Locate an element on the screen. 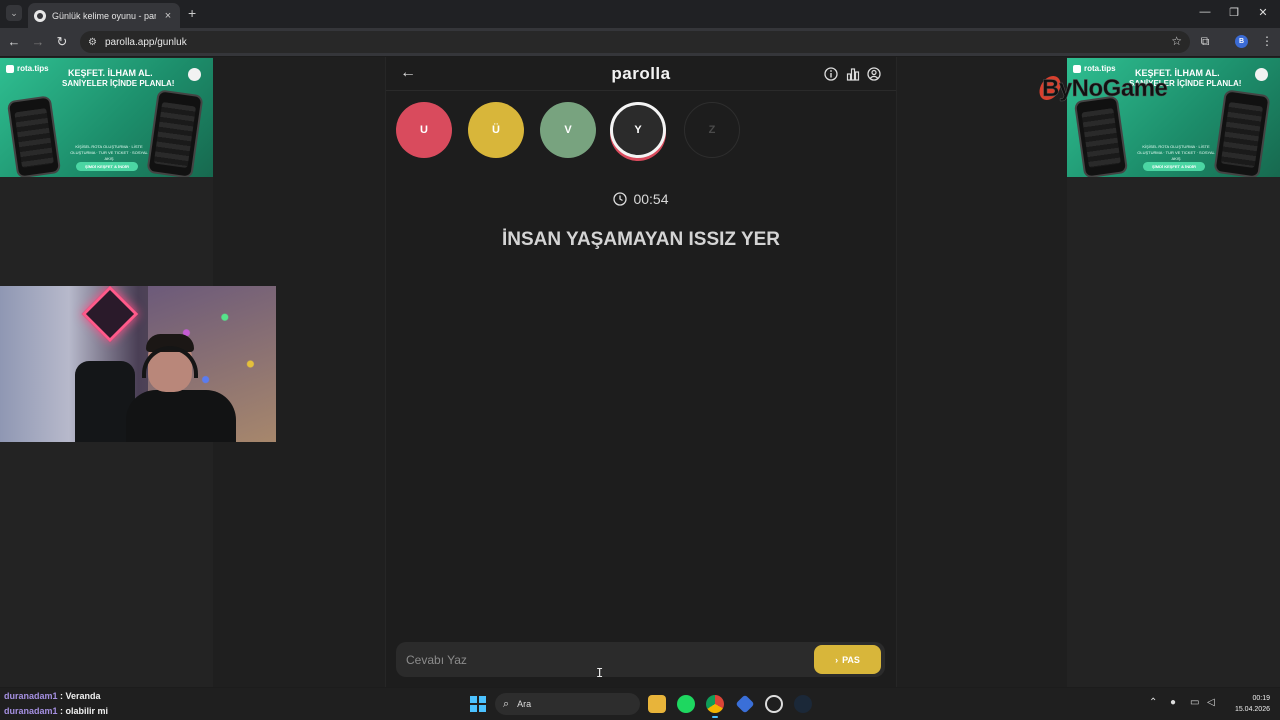 The height and width of the screenshot is (720, 1280). tab-title: Günlük kelime oyunu - parolla is located at coordinates (104, 15).